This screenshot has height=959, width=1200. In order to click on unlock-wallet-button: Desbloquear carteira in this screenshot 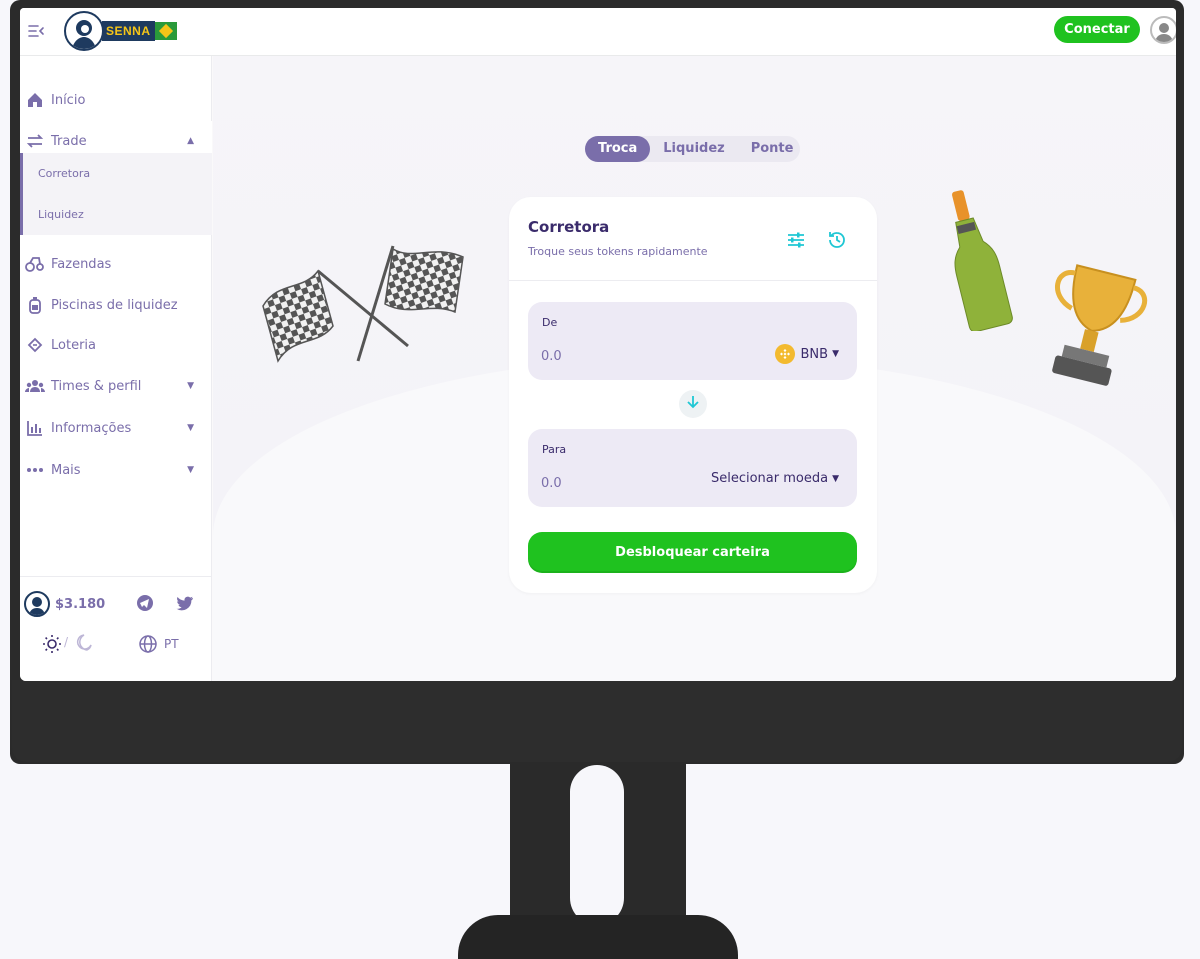, I will do `click(692, 552)`.